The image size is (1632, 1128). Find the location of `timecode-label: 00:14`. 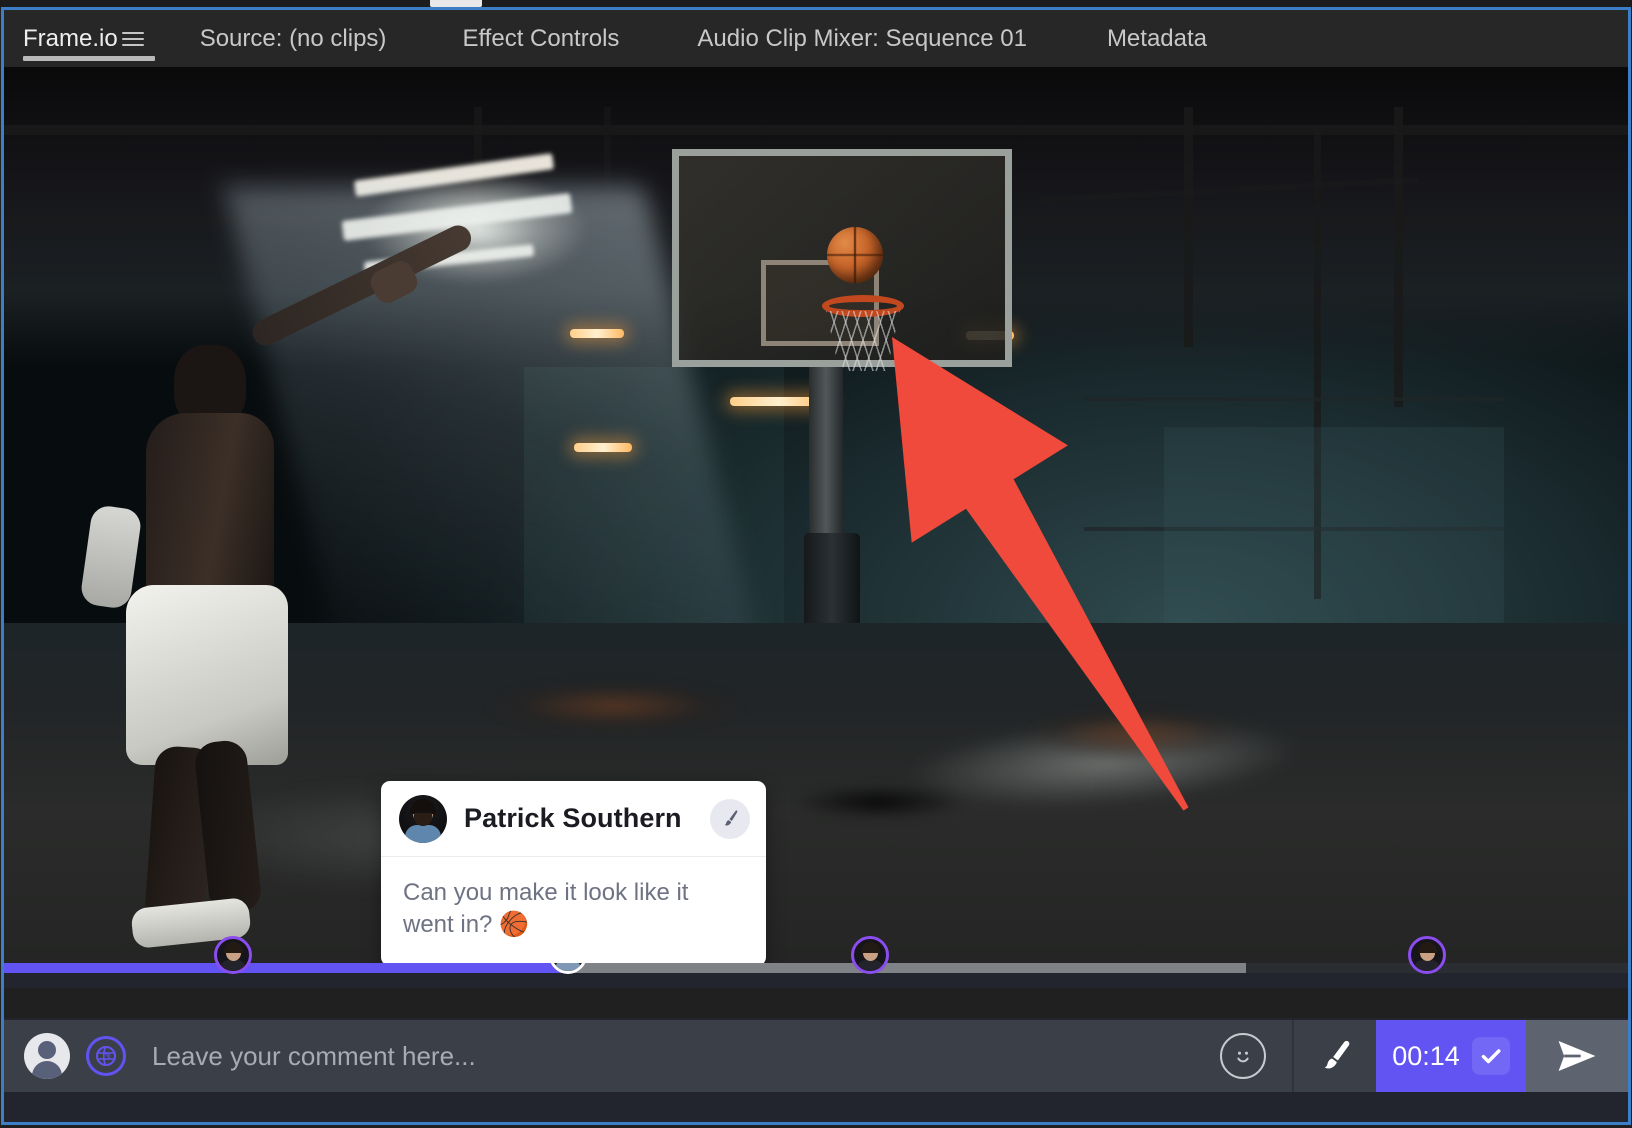

timecode-label: 00:14 is located at coordinates (1426, 1055).